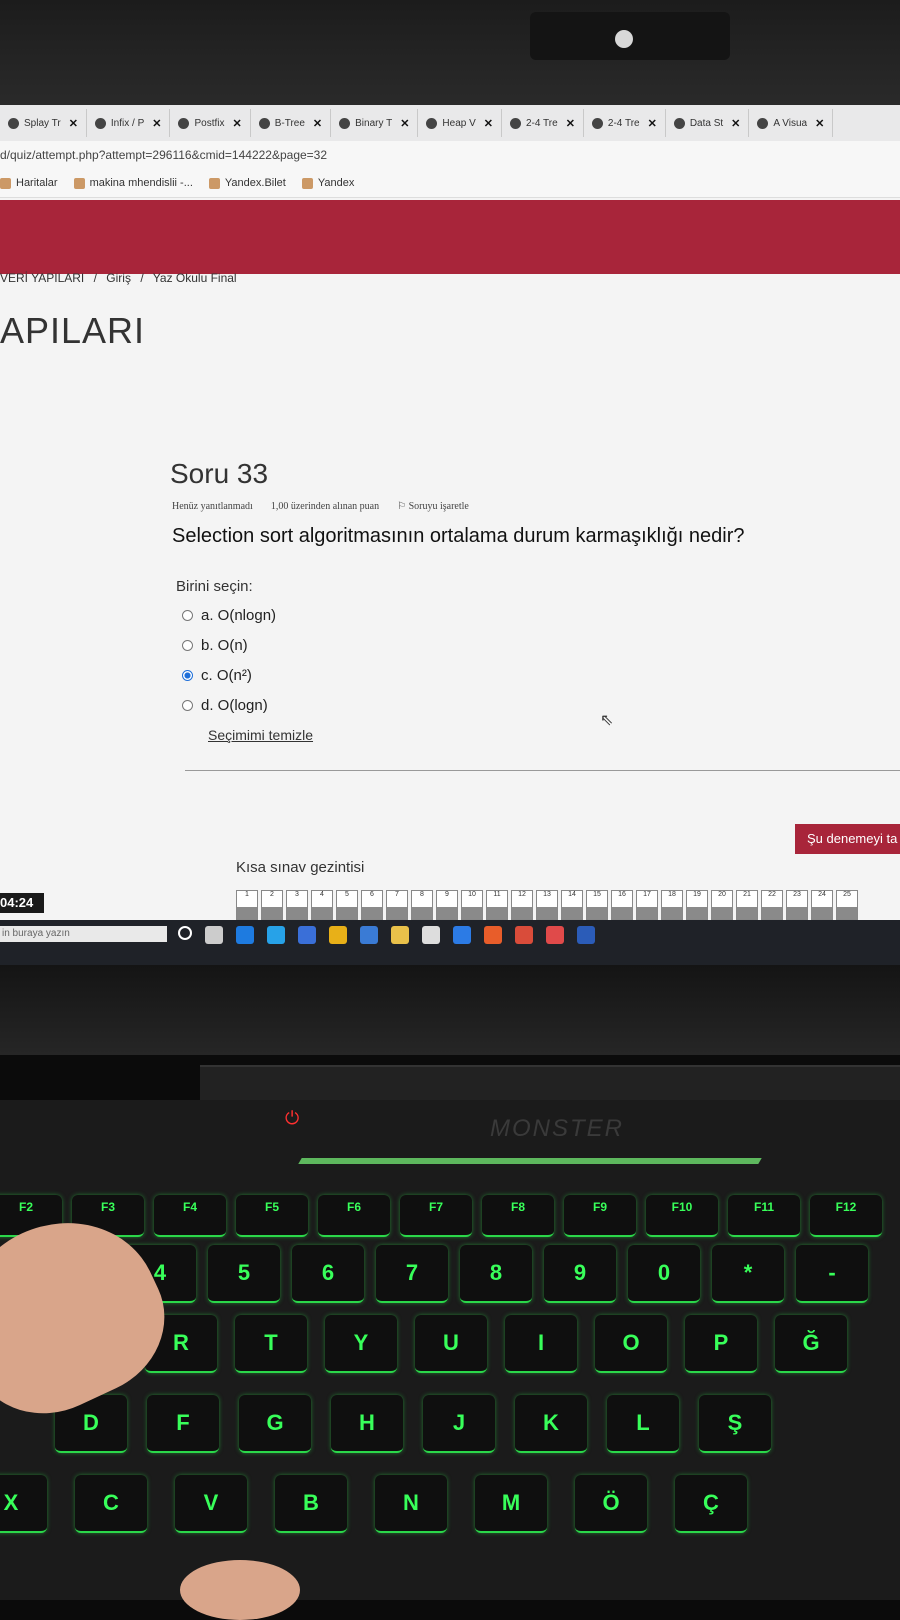 This screenshot has height=1620, width=900. Describe the element at coordinates (600, 1216) in the screenshot. I see `keyboard-key: F9` at that location.